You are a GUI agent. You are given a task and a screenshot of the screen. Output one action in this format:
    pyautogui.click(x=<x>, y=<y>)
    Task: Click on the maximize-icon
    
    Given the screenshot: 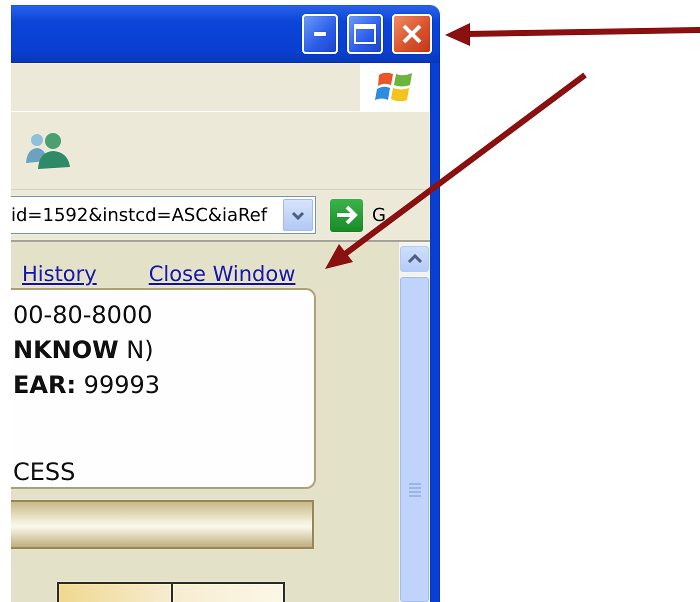 What is the action you would take?
    pyautogui.click(x=365, y=34)
    